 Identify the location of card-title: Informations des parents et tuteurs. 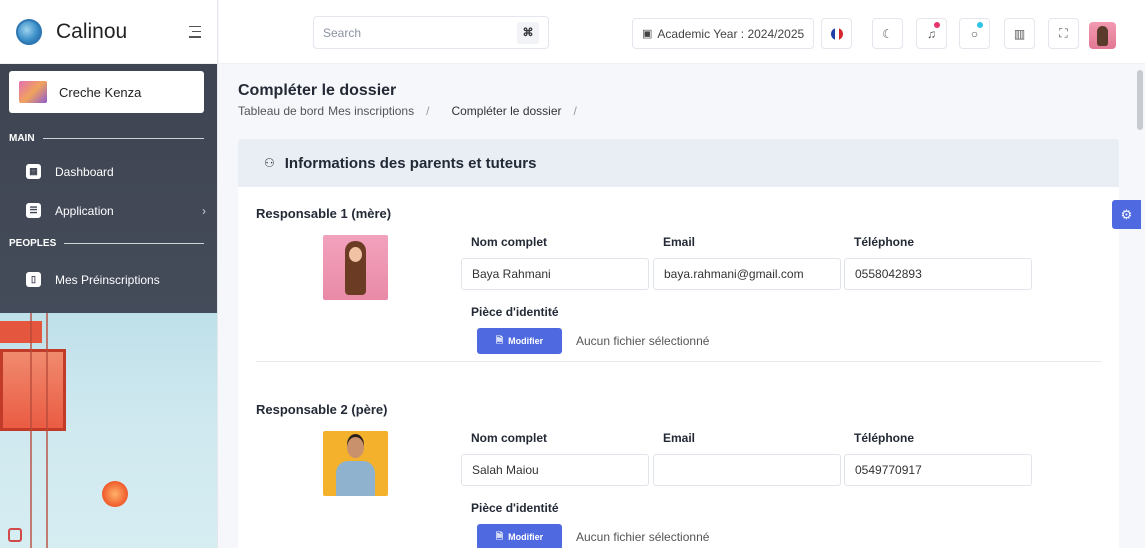
(410, 163).